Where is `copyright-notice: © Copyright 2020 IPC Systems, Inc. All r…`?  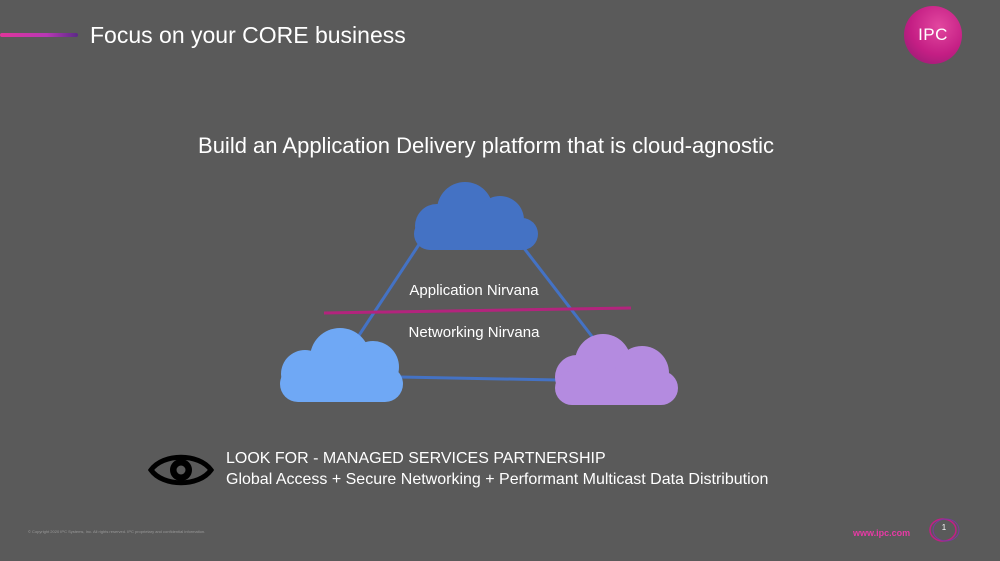 copyright-notice: © Copyright 2020 IPC Systems, Inc. All r… is located at coordinates (117, 531).